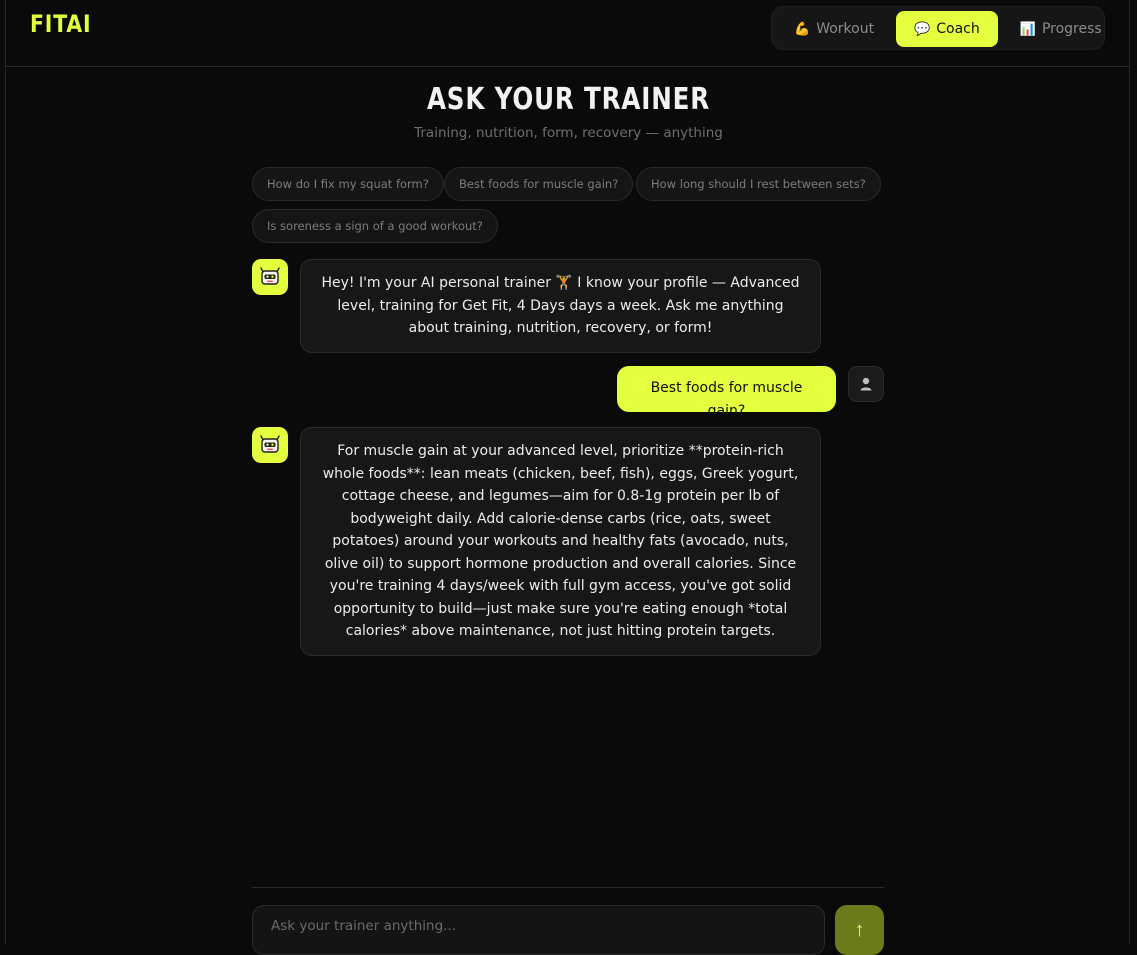 Image resolution: width=1137 pixels, height=955 pixels. What do you see at coordinates (567, 33) in the screenshot?
I see `top-bar: FITAI 💪 Workout 💬 Coach 📊 Progress` at bounding box center [567, 33].